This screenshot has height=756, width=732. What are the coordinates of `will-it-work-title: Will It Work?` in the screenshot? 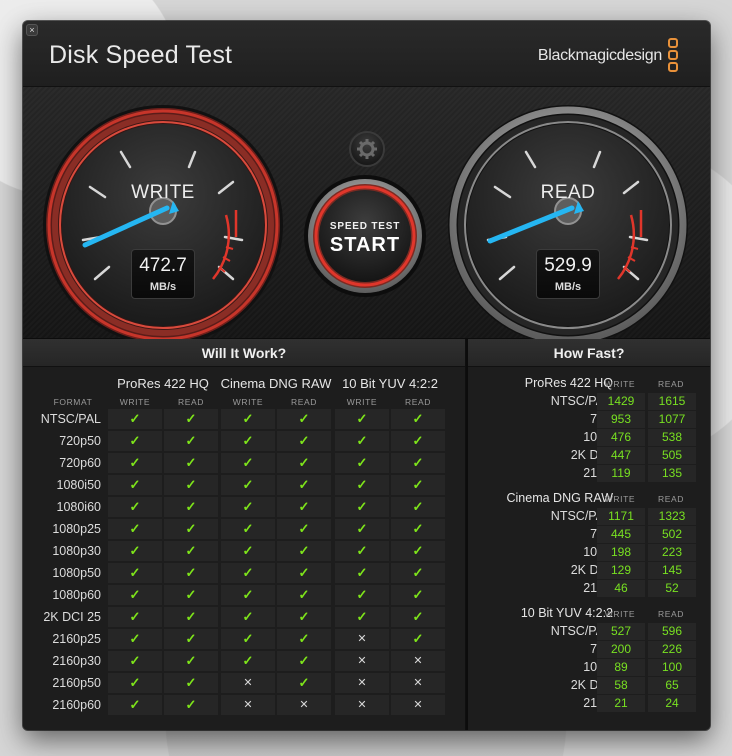 It's located at (244, 353).